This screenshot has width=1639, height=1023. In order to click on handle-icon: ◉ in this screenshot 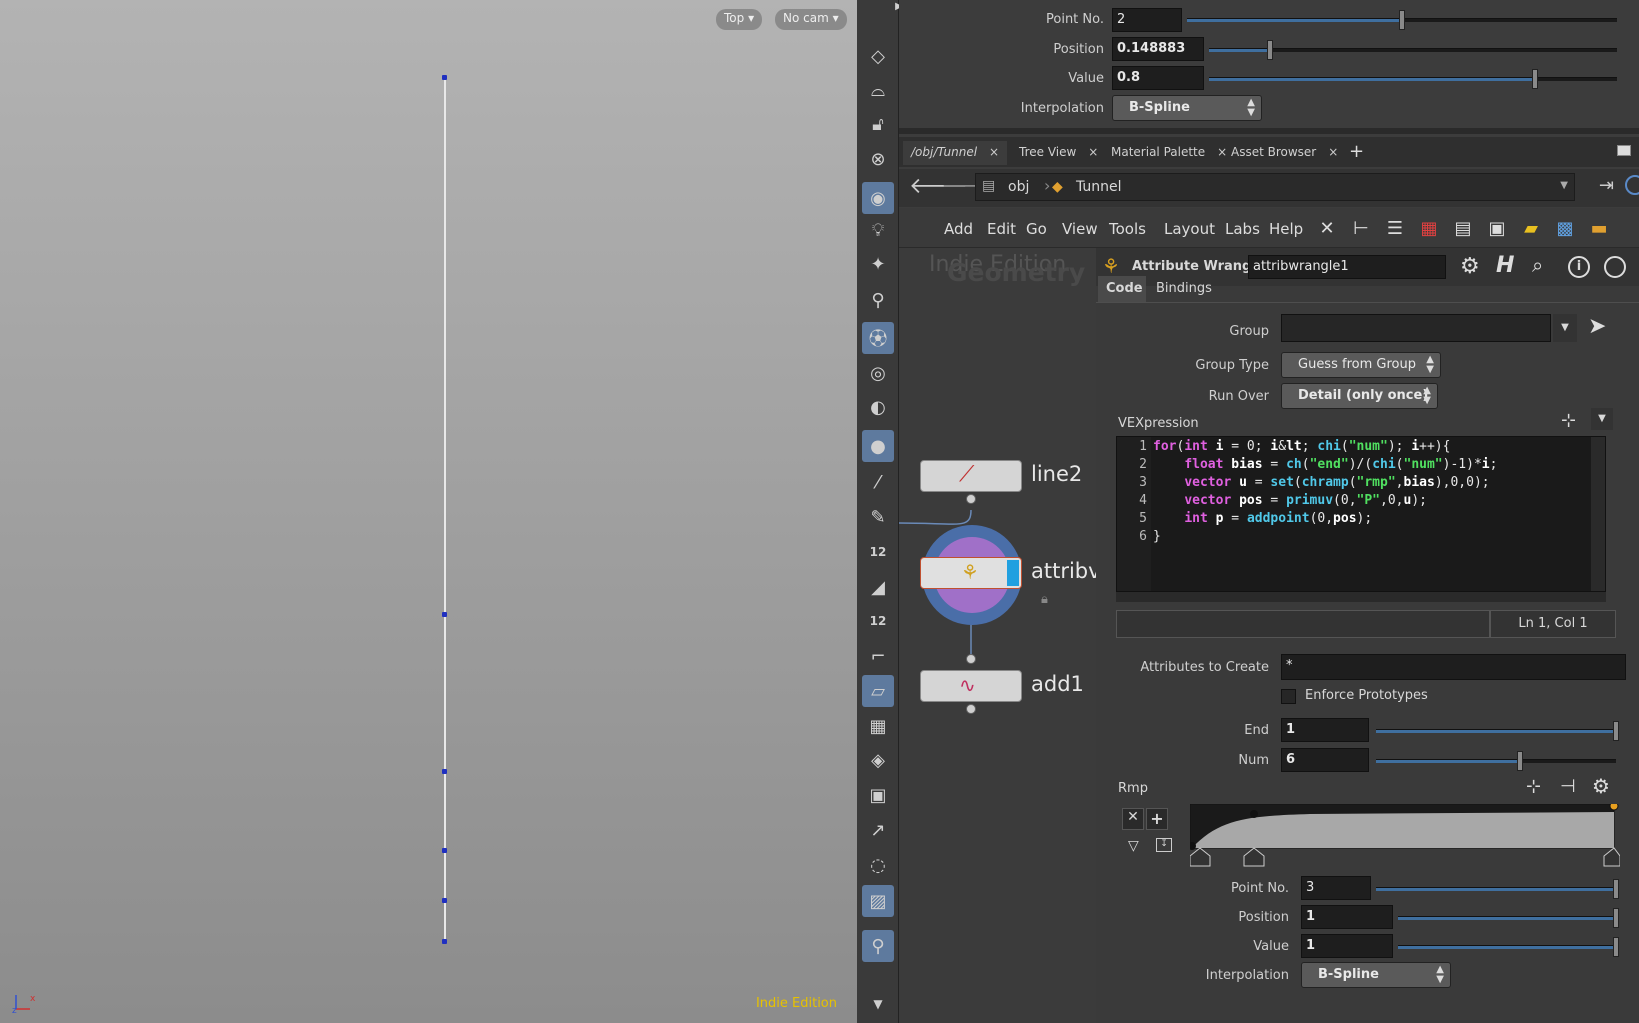, I will do `click(878, 198)`.